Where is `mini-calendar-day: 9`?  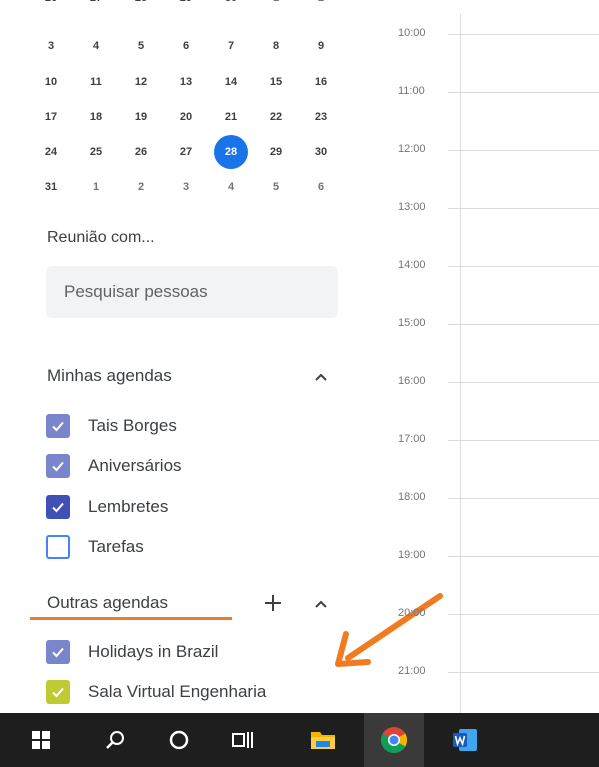 mini-calendar-day: 9 is located at coordinates (321, 46).